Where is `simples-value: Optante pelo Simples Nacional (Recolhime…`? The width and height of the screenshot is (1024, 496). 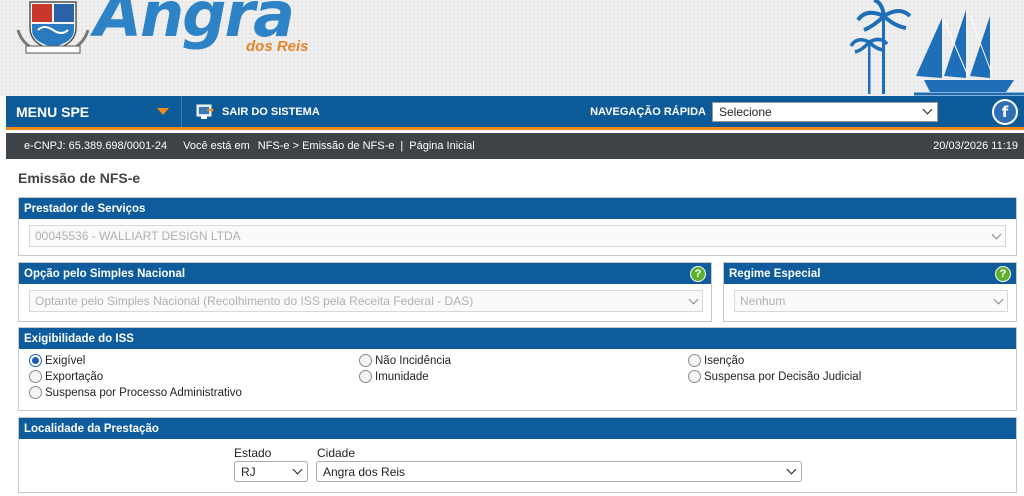 simples-value: Optante pelo Simples Nacional (Recolhime… is located at coordinates (254, 301).